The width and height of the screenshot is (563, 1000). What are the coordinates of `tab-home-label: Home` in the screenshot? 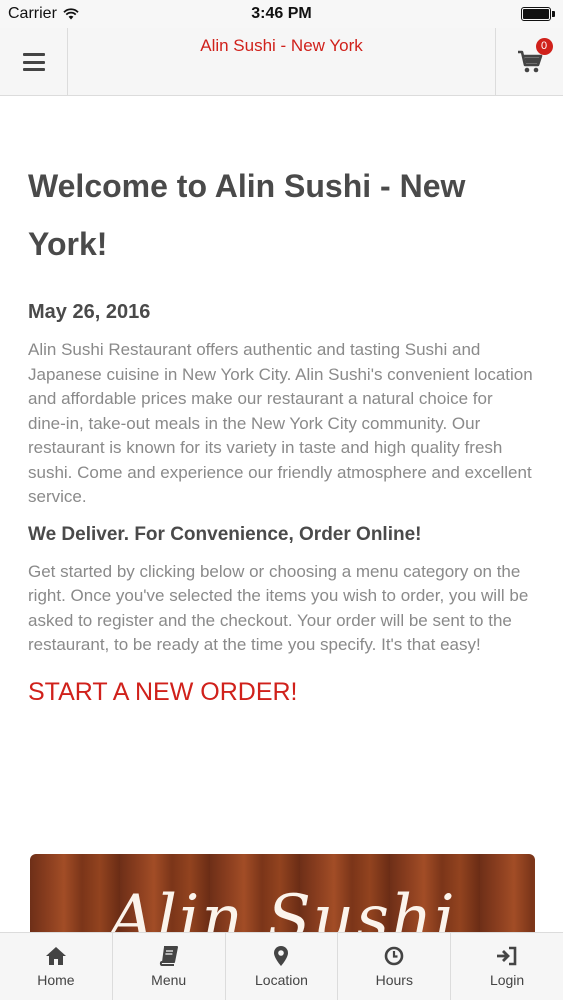 It's located at (56, 979).